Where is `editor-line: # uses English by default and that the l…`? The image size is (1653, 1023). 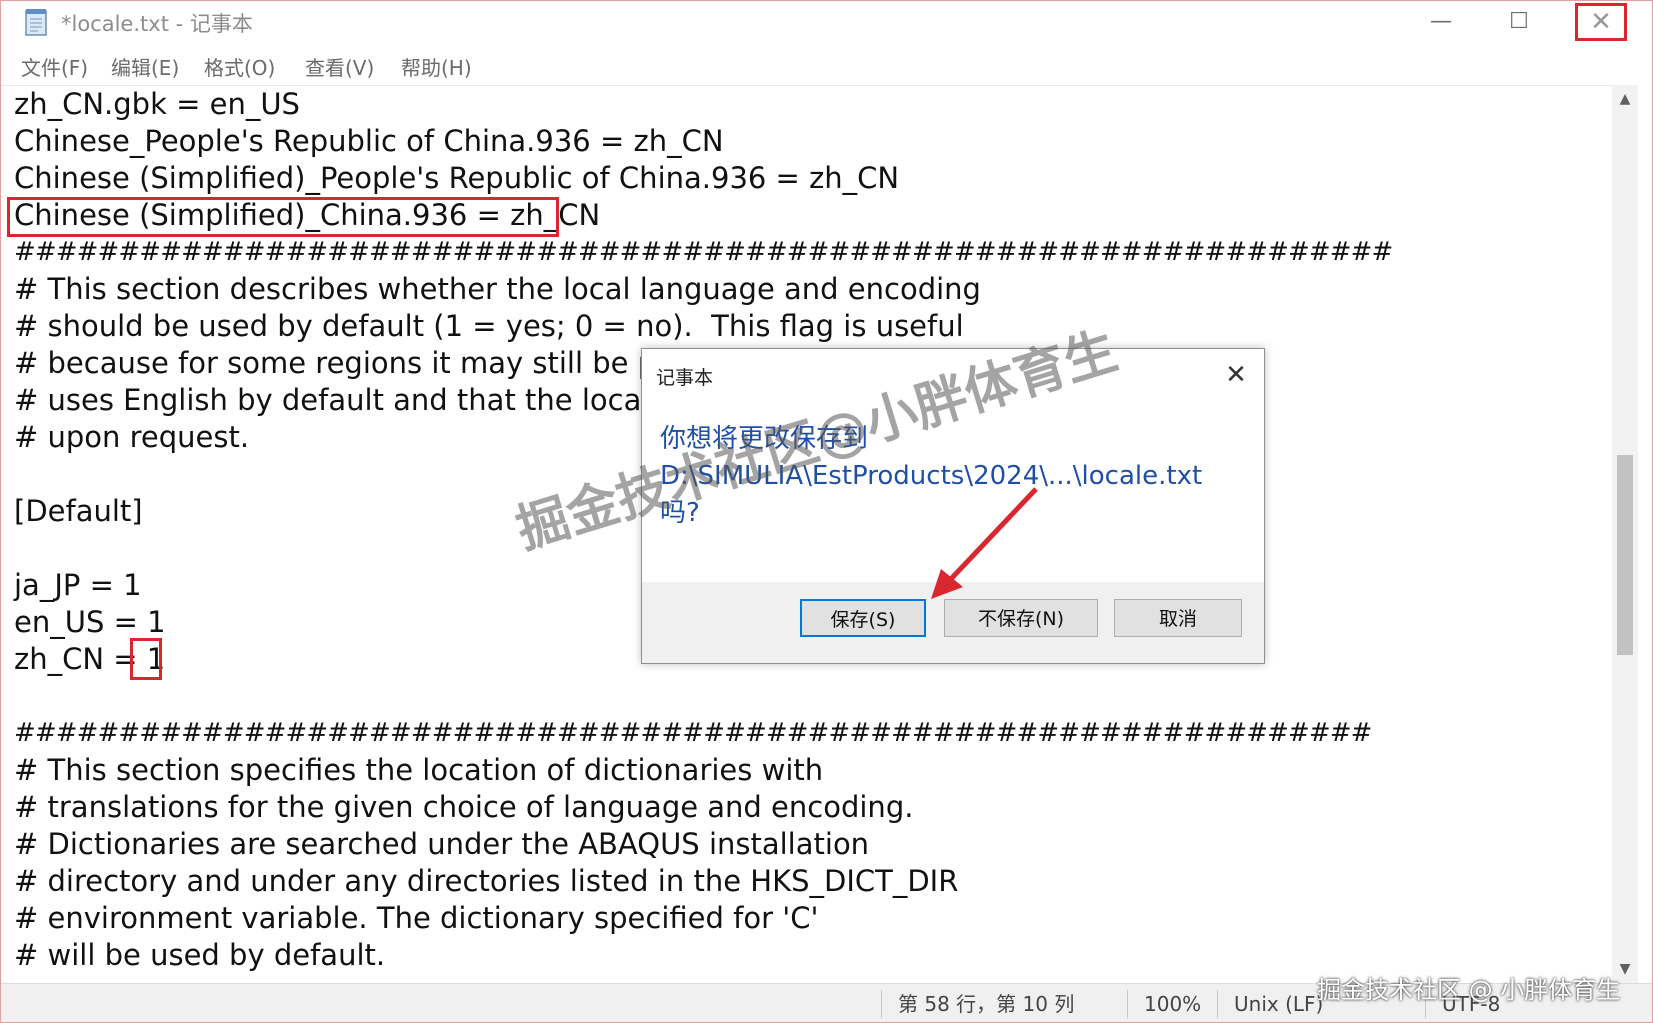
editor-line: # uses English by default and that the l… is located at coordinates (358, 400).